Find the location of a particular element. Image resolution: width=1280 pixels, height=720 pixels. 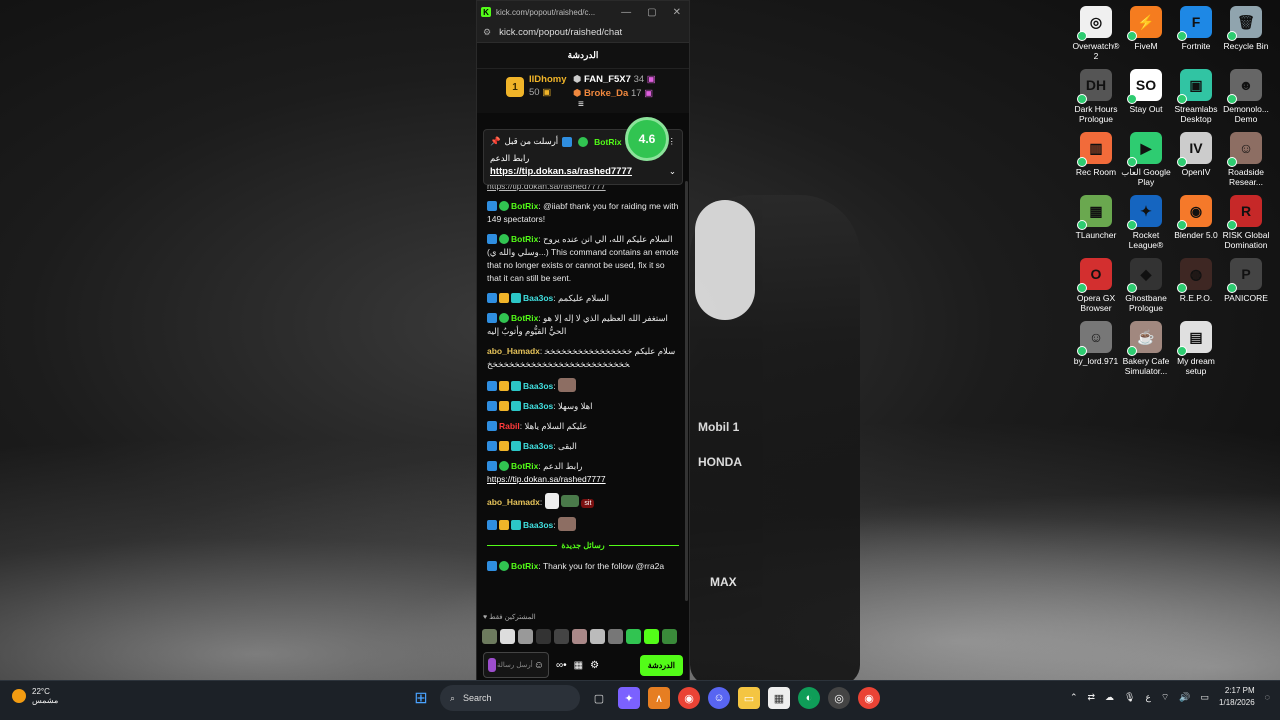

chevron-up-icon: ⌃ is located at coordinates (1074, 697).